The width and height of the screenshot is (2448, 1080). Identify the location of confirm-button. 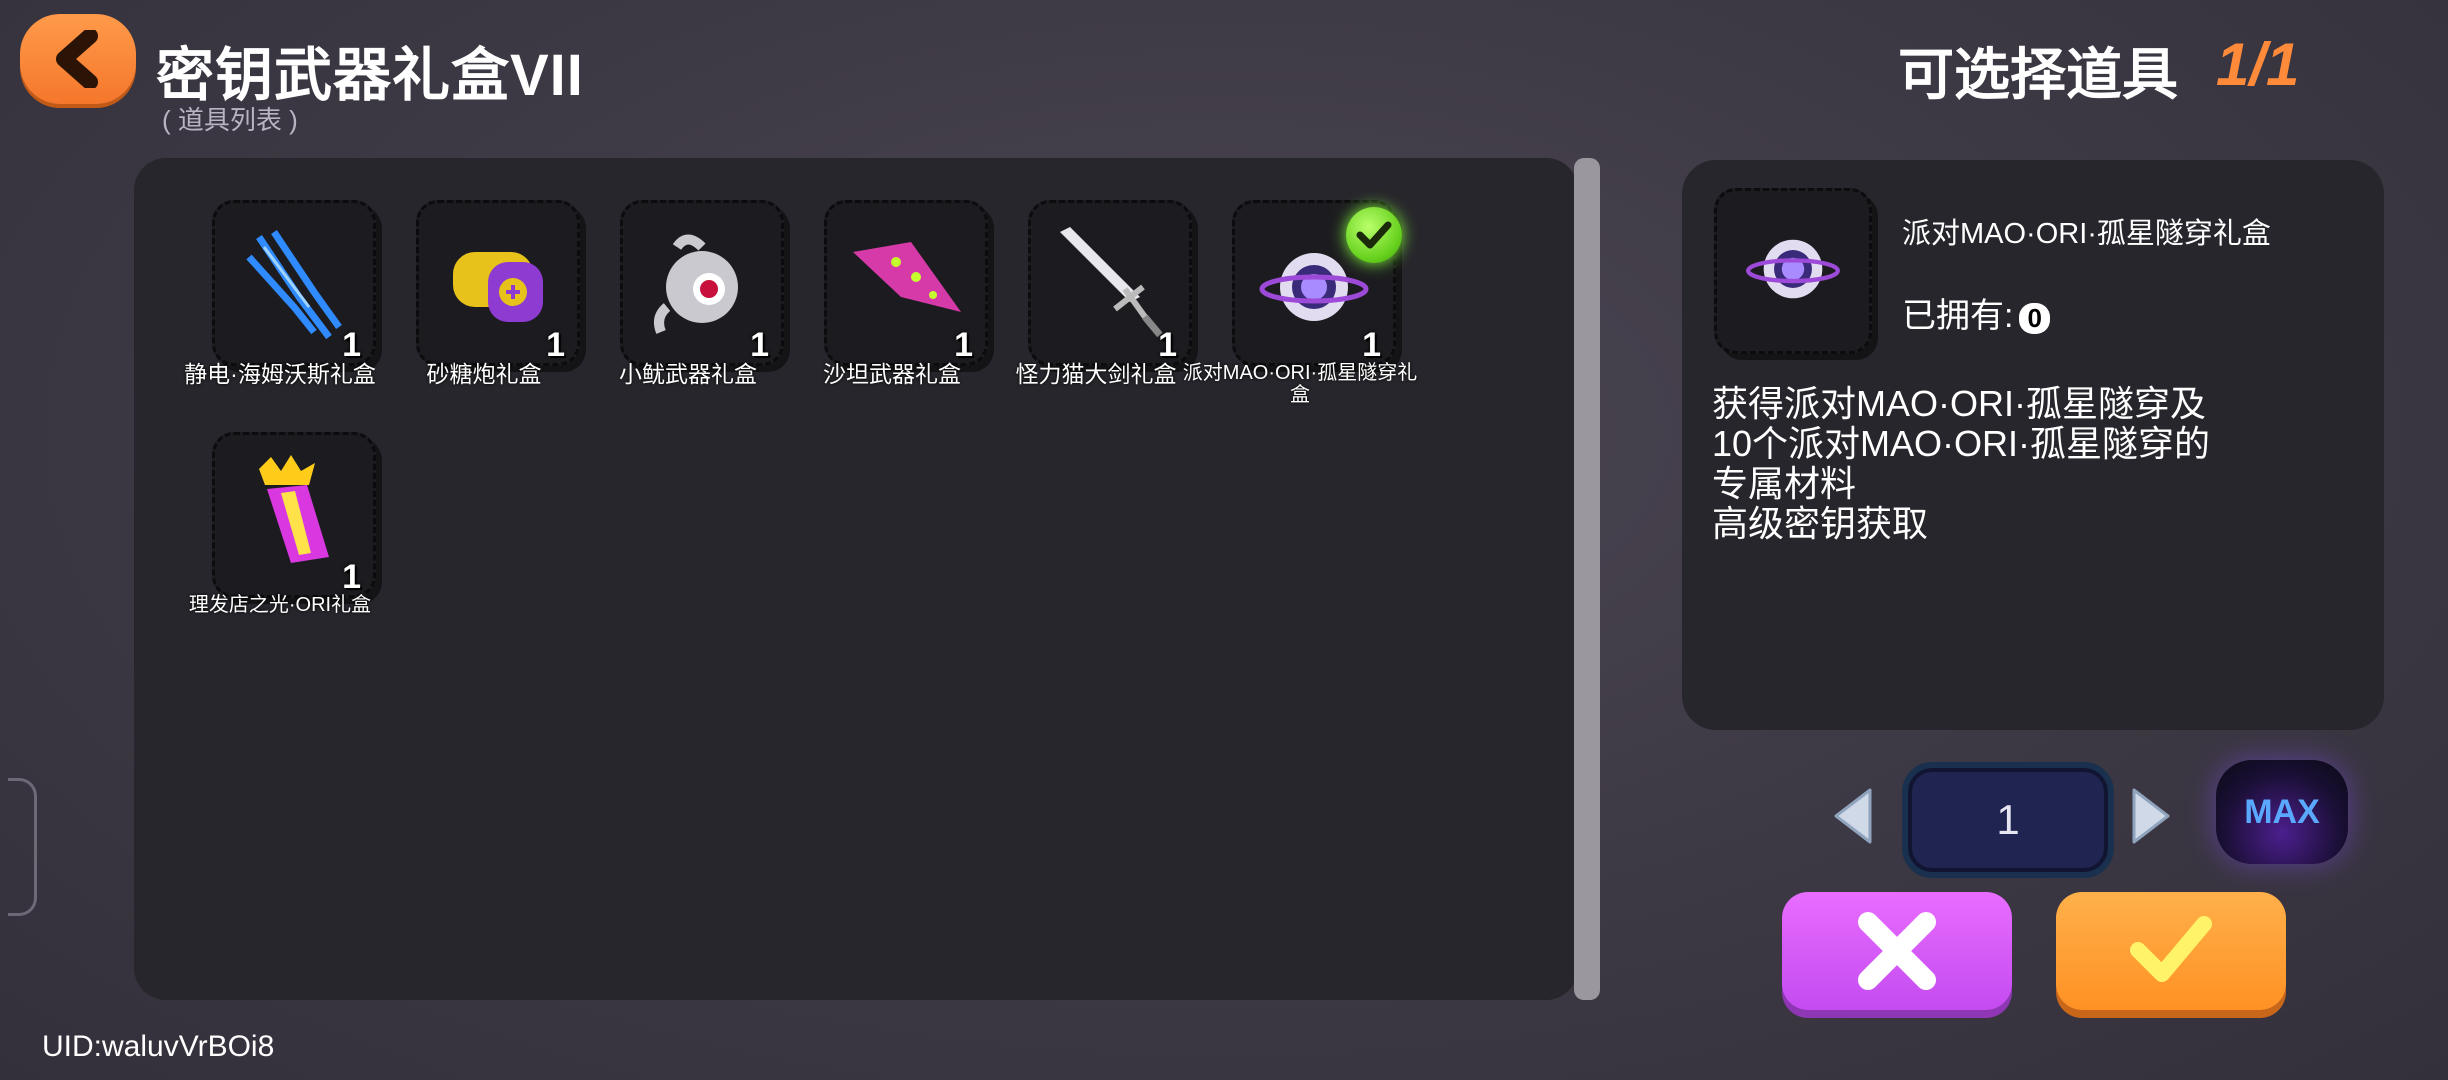
(2171, 951).